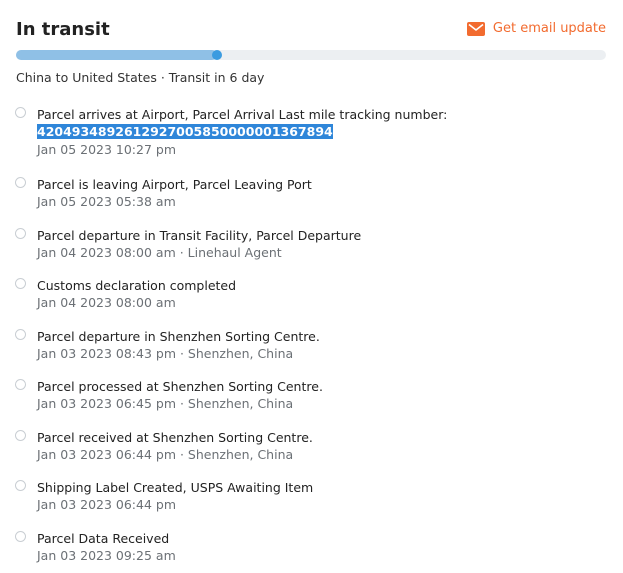  Describe the element at coordinates (116, 55) in the screenshot. I see `progress-fill` at that location.